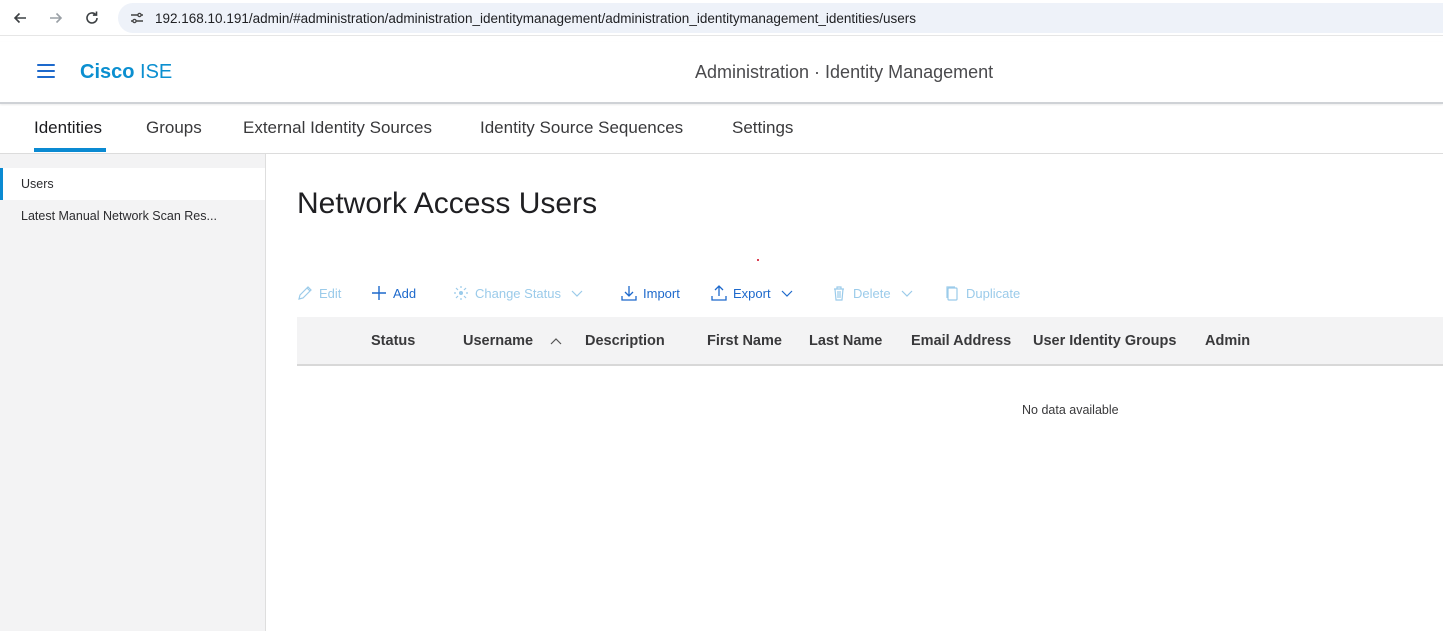  I want to click on page-context-title: Administration · Identity Management, so click(844, 72).